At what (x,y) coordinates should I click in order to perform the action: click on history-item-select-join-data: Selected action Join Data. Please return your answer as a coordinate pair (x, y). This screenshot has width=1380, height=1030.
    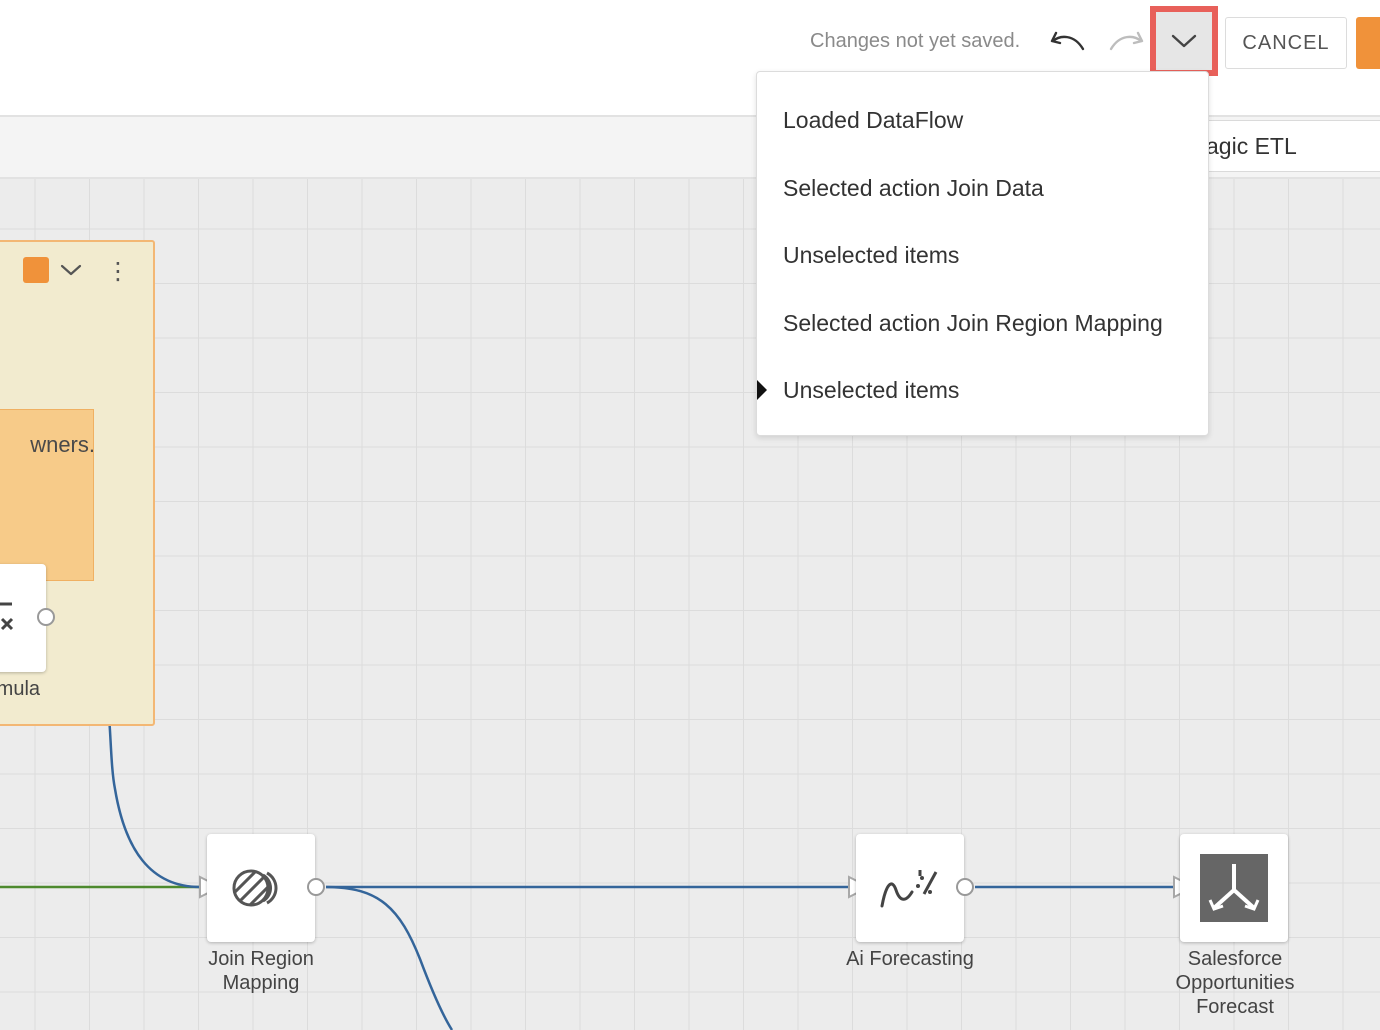
    Looking at the image, I should click on (913, 188).